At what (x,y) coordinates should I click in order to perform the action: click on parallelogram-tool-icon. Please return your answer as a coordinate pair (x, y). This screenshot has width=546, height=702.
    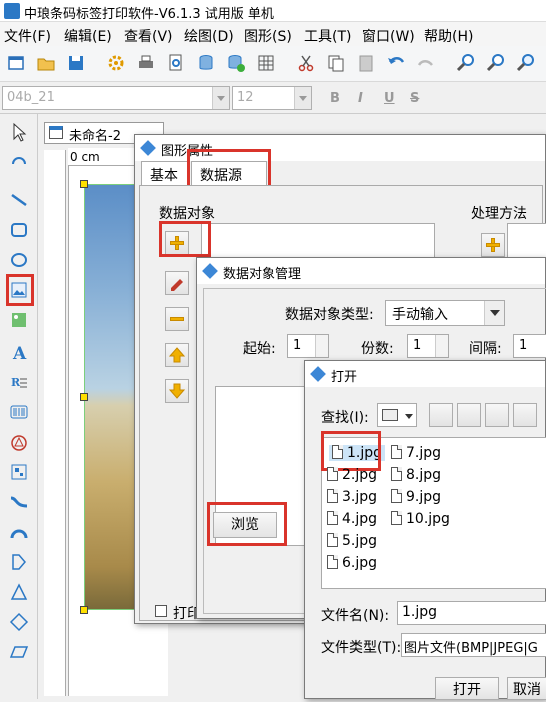
    Looking at the image, I should click on (19, 652).